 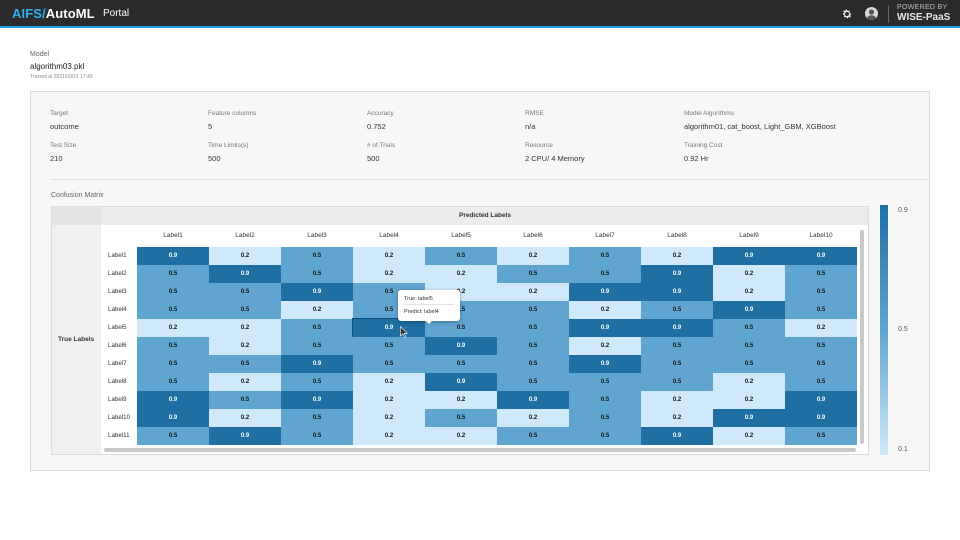 What do you see at coordinates (53, 13) in the screenshot?
I see `brand-logo: AIFS/AutoML` at bounding box center [53, 13].